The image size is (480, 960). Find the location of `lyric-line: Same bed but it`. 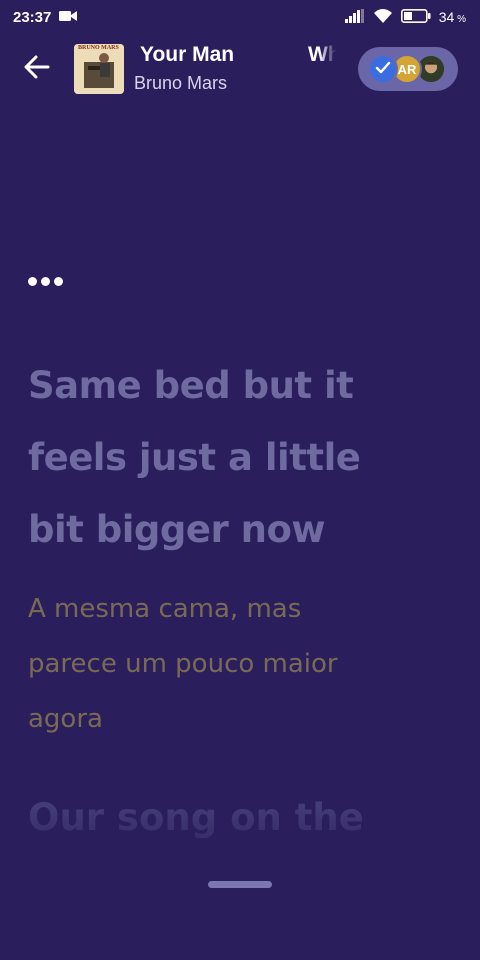

lyric-line: Same bed but it is located at coordinates (191, 385).